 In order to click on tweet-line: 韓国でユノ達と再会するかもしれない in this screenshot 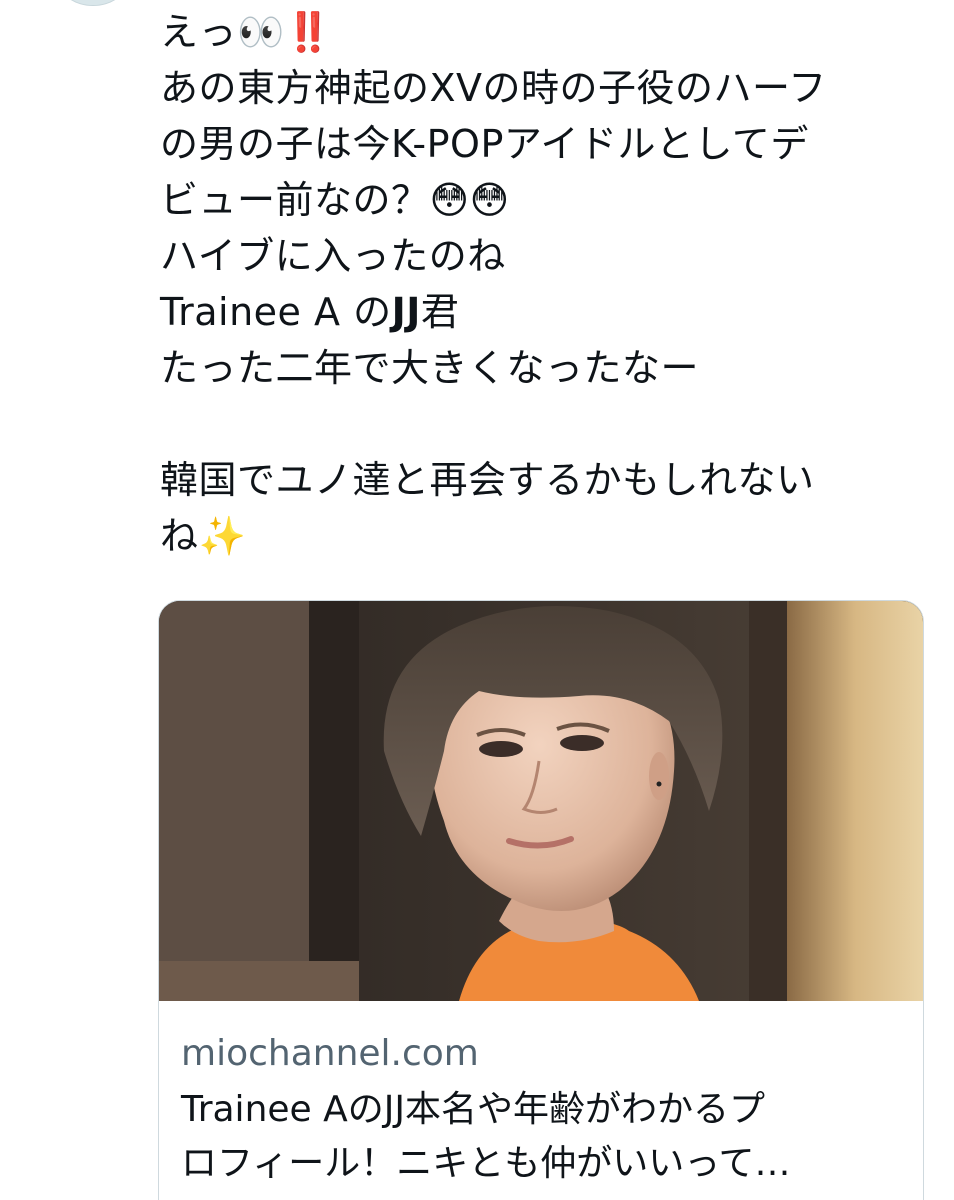, I will do `click(487, 480)`.